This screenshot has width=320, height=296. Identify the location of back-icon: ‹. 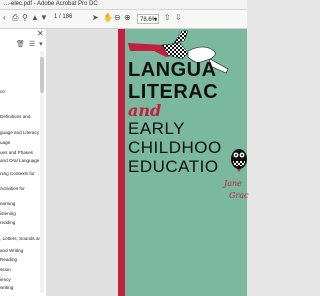
(4, 18).